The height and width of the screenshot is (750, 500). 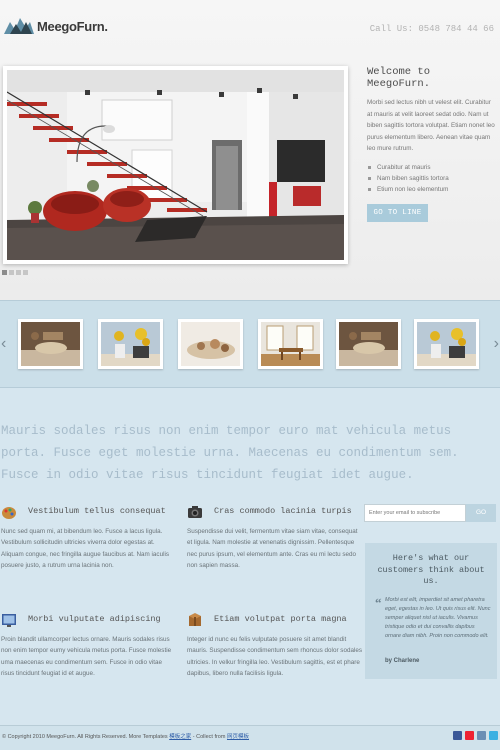 What do you see at coordinates (19, 26) in the screenshot?
I see `logo-icon` at bounding box center [19, 26].